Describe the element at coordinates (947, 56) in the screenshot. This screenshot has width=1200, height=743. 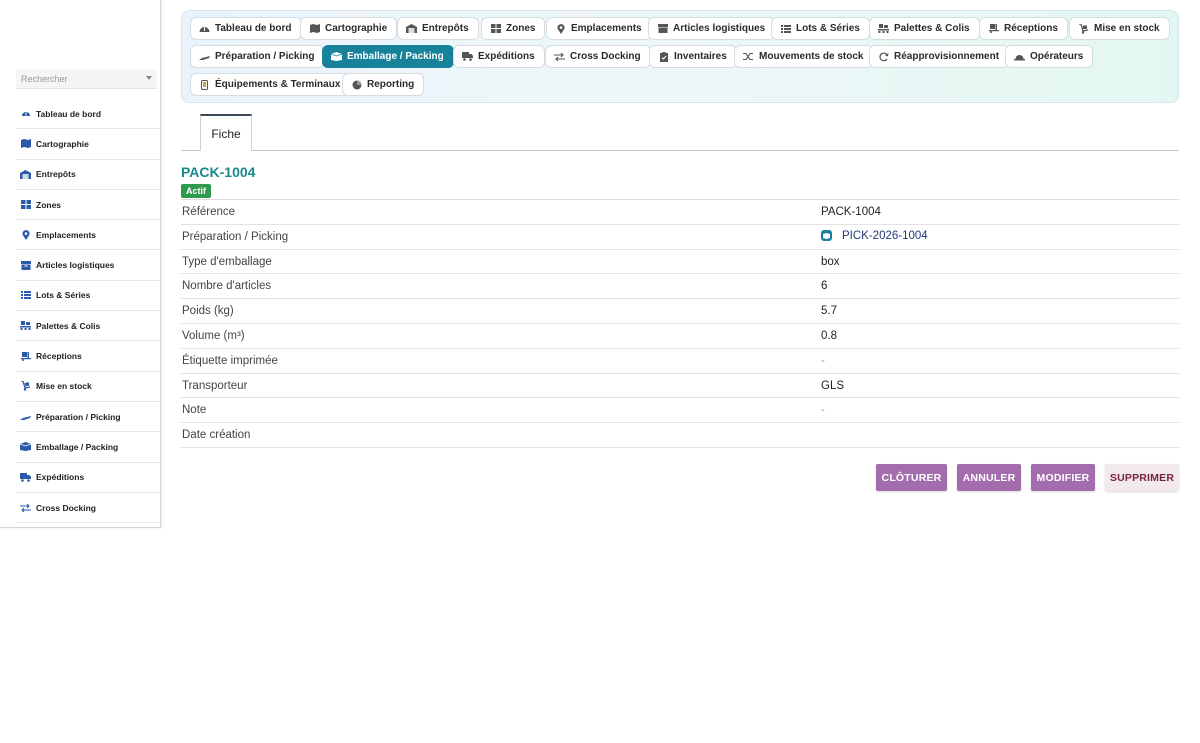
I see `nav-label: Réapprovisionnement` at that location.